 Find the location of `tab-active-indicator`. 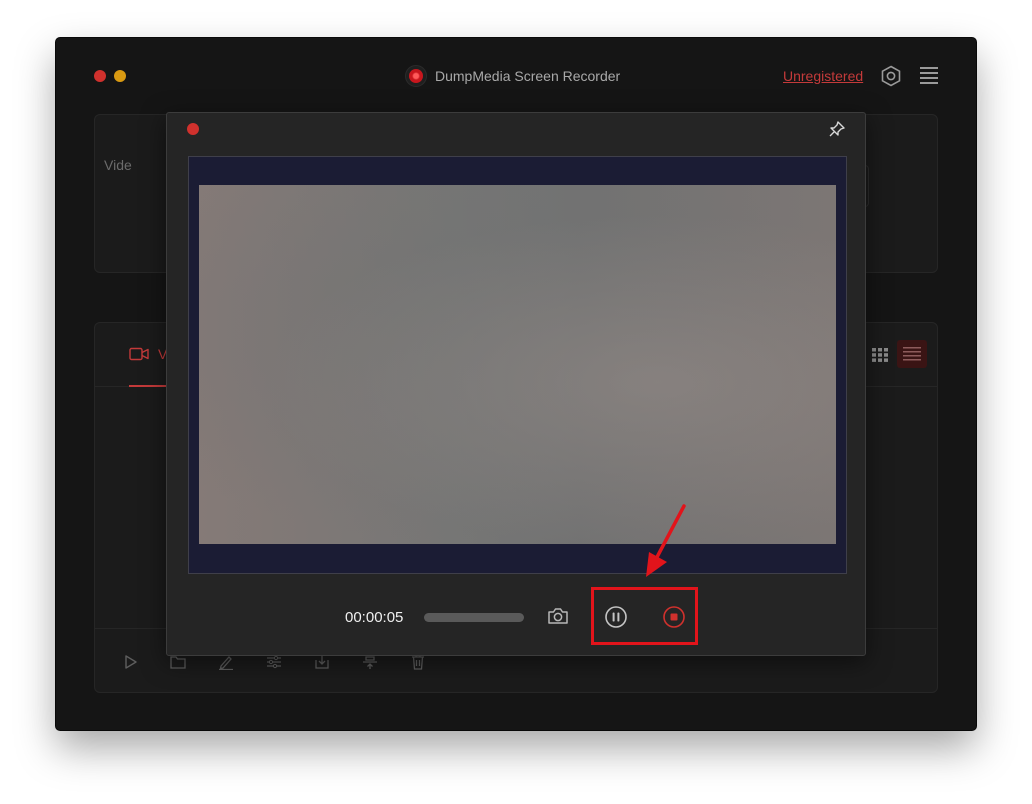

tab-active-indicator is located at coordinates (149, 386).